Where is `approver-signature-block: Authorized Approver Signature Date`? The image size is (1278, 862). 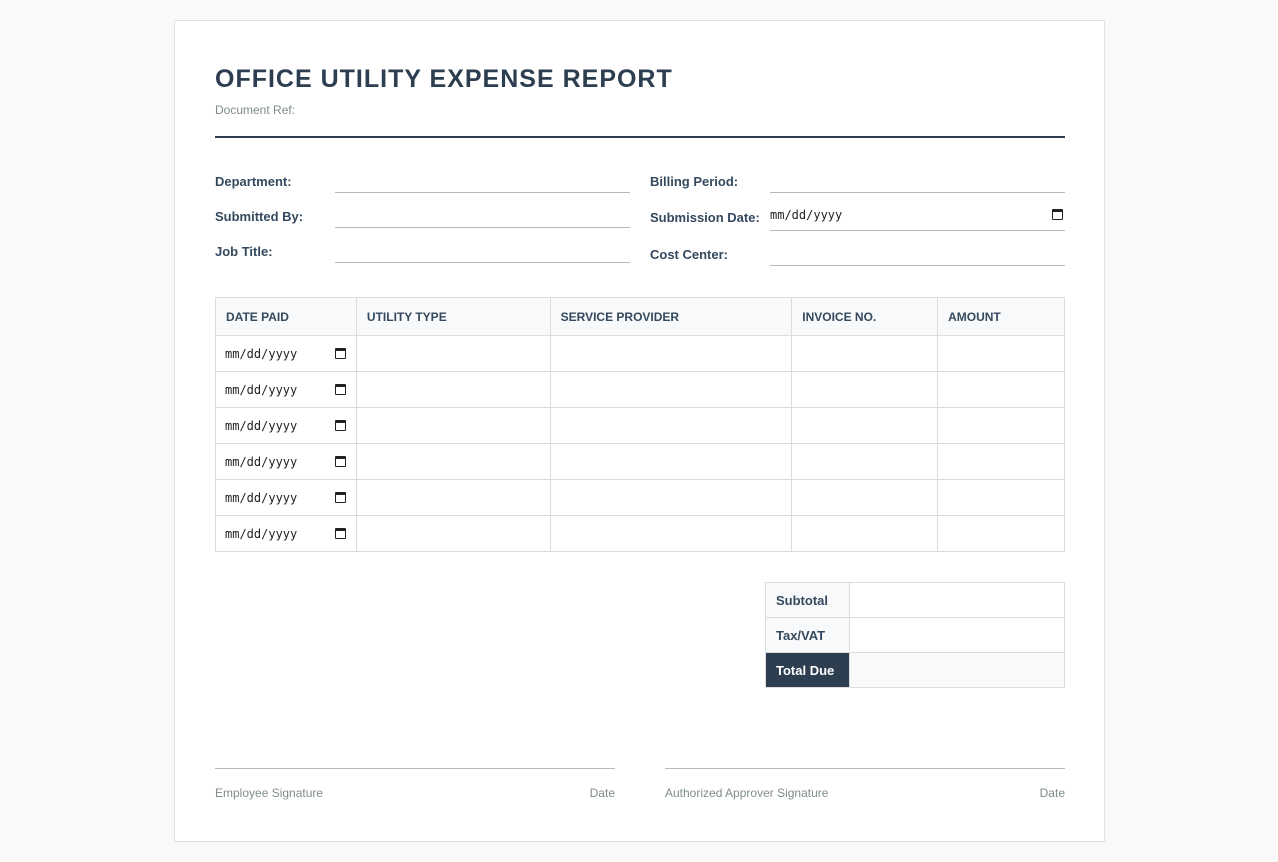 approver-signature-block: Authorized Approver Signature Date is located at coordinates (865, 784).